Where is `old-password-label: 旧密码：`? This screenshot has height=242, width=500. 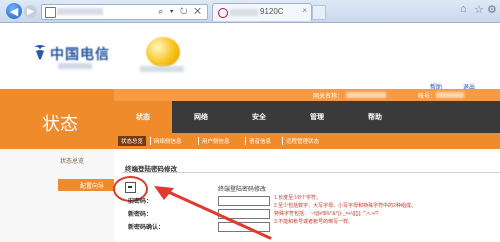 old-password-label: 旧密码： is located at coordinates (140, 202).